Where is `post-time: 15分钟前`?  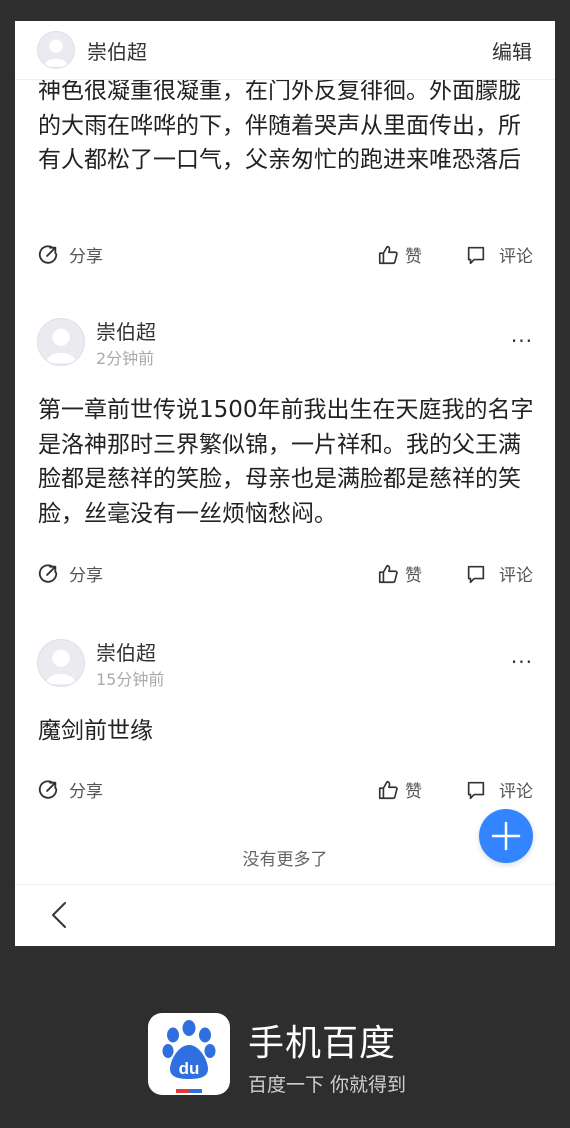 post-time: 15分钟前 is located at coordinates (130, 679).